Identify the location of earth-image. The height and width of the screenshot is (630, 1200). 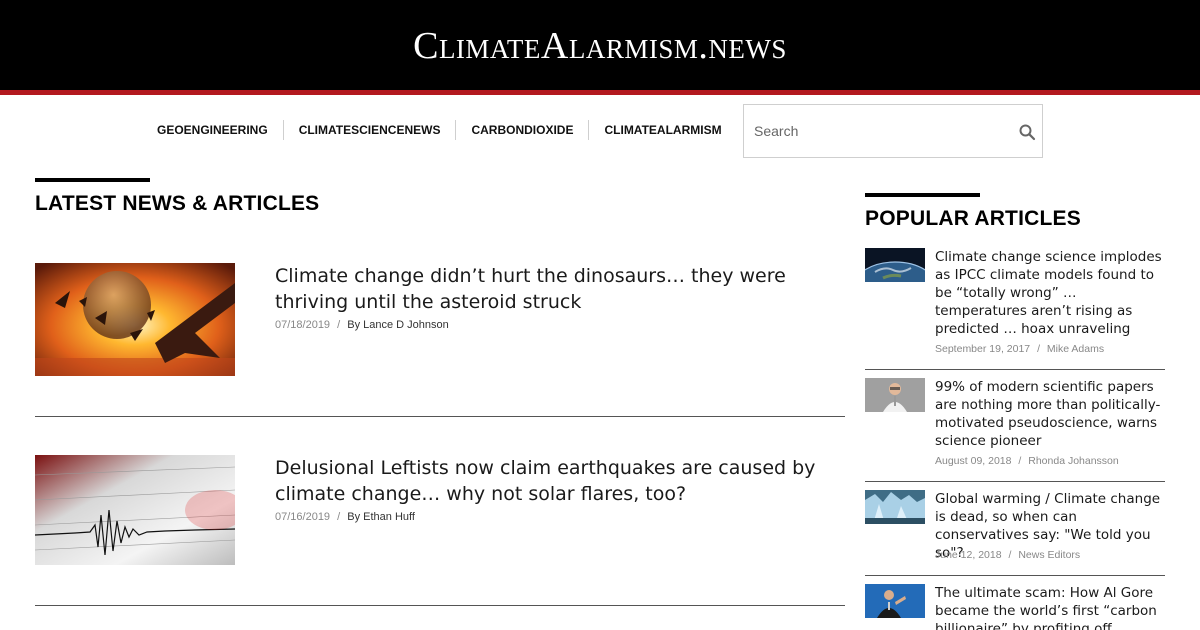
(895, 265).